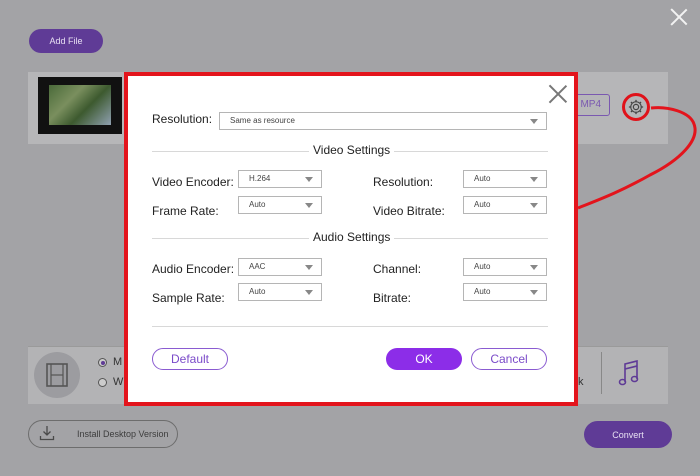 The image size is (700, 476). What do you see at coordinates (558, 94) in the screenshot?
I see `close-icon` at bounding box center [558, 94].